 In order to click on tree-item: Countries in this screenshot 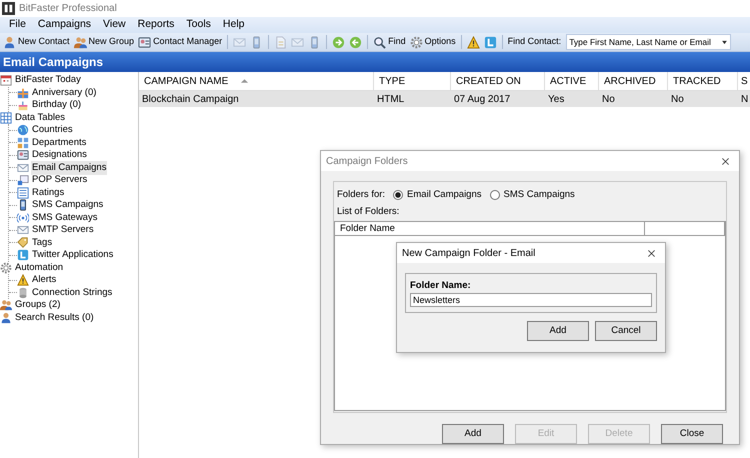, I will do `click(52, 130)`.